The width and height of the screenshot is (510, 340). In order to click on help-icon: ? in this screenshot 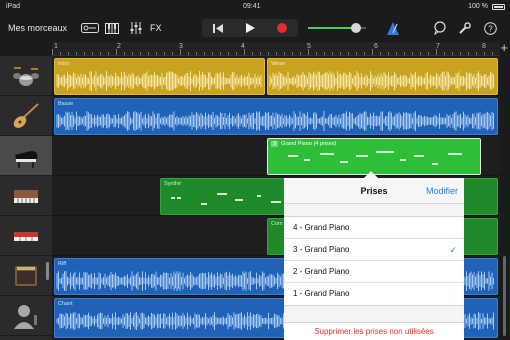, I will do `click(490, 28)`.